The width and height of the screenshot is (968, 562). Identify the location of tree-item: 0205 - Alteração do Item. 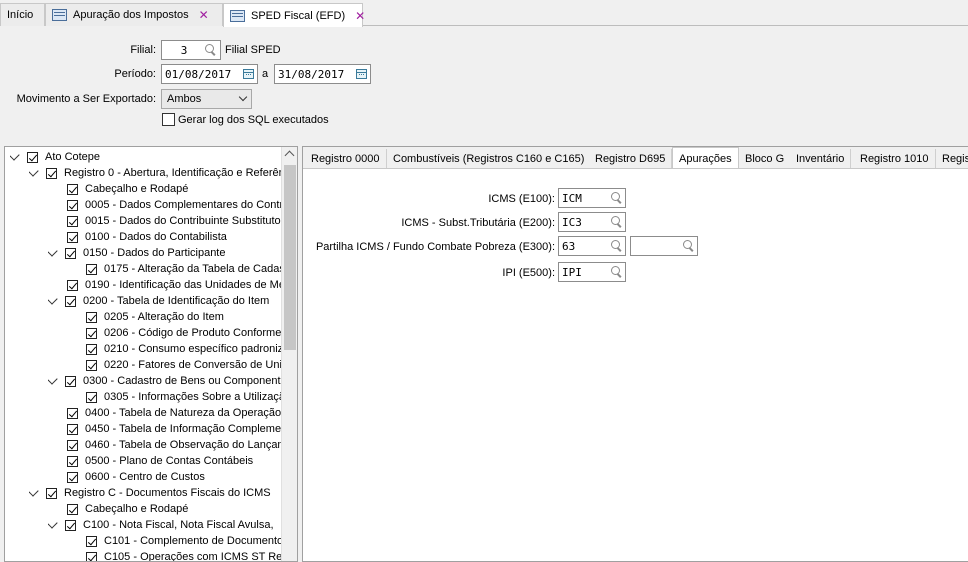
(175, 317).